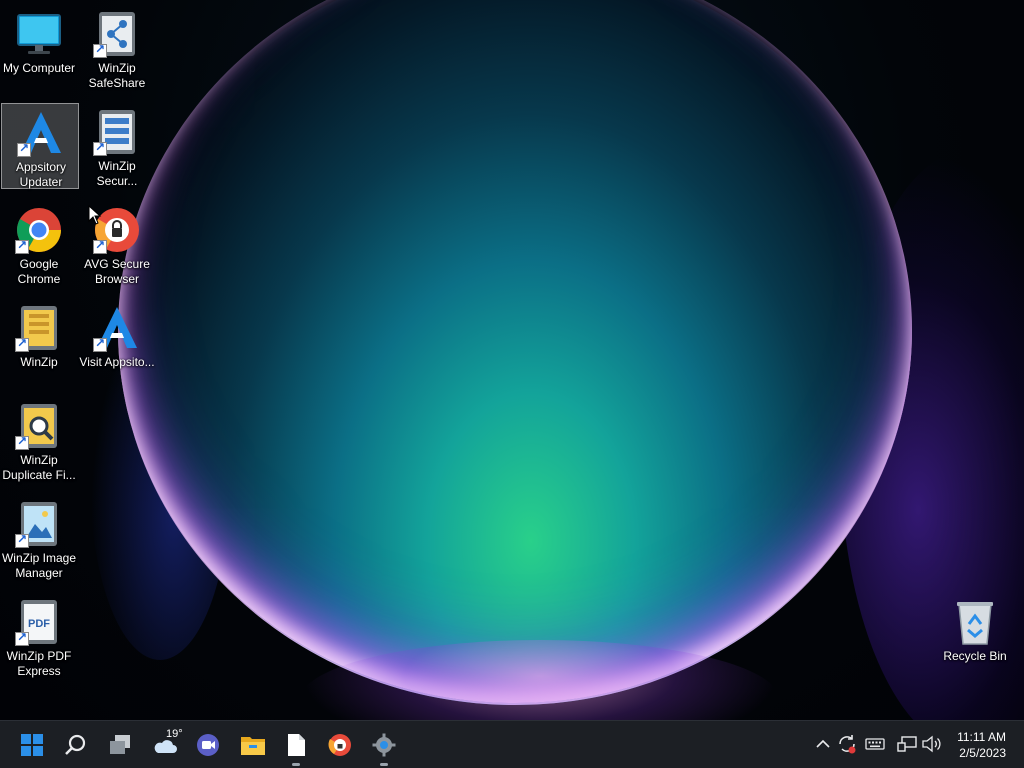  I want to click on desktop-icon-winzip-safeshare: WinZip SafeShare, so click(117, 48).